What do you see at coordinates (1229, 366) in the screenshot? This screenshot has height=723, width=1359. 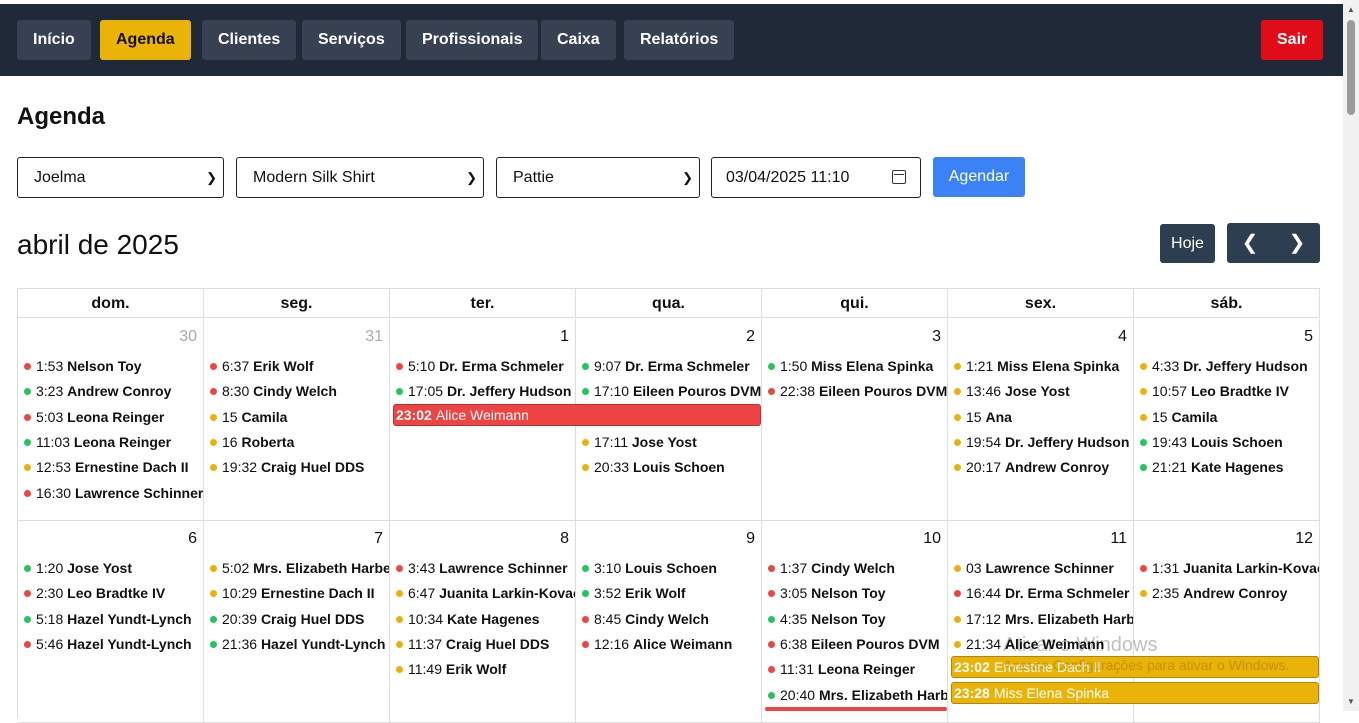 I see `calendar-event: 4:33 Dr. Jeffery Hudson` at bounding box center [1229, 366].